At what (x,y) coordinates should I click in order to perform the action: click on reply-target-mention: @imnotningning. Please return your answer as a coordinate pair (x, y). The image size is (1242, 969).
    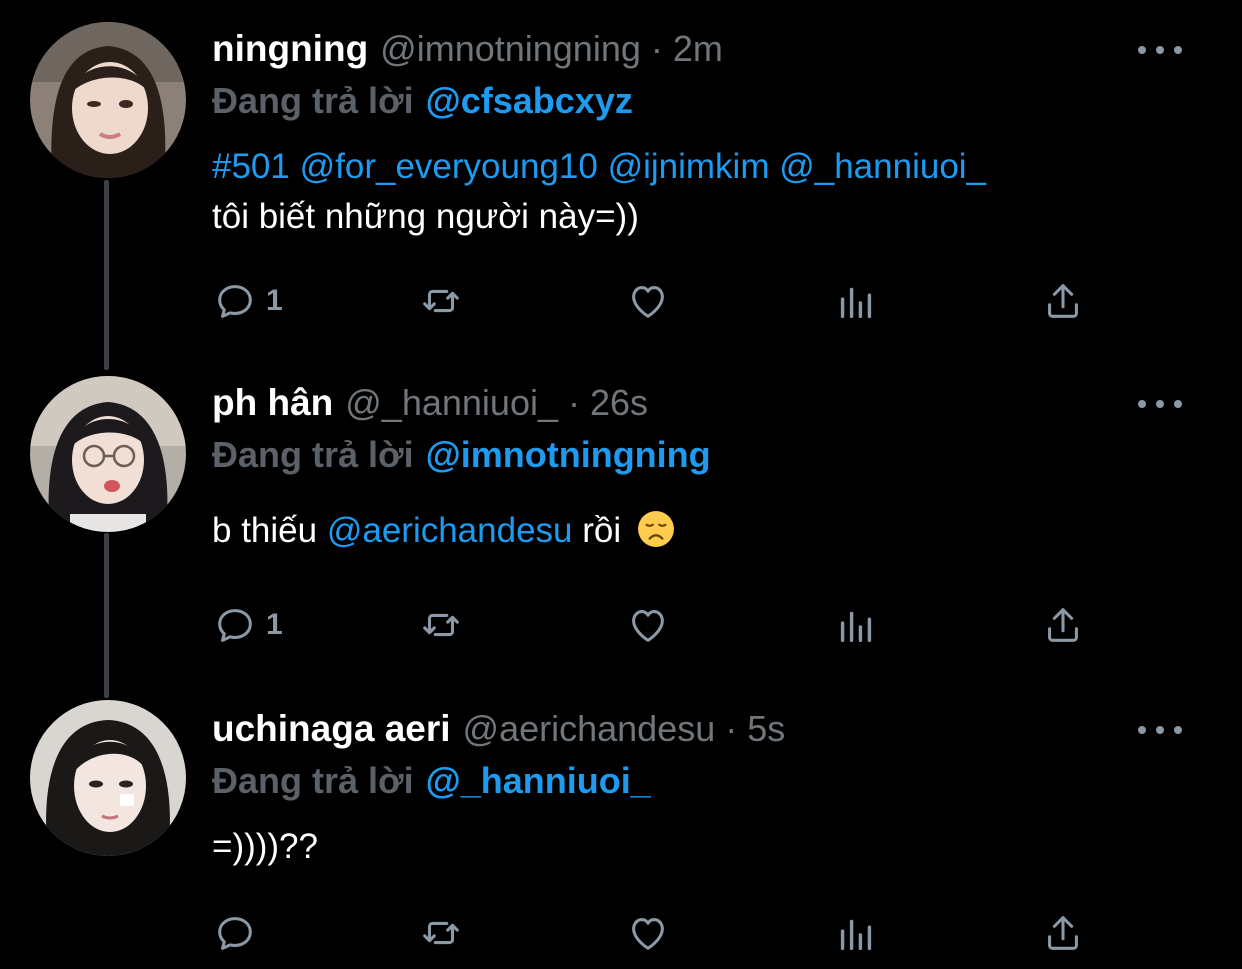
    Looking at the image, I should click on (568, 454).